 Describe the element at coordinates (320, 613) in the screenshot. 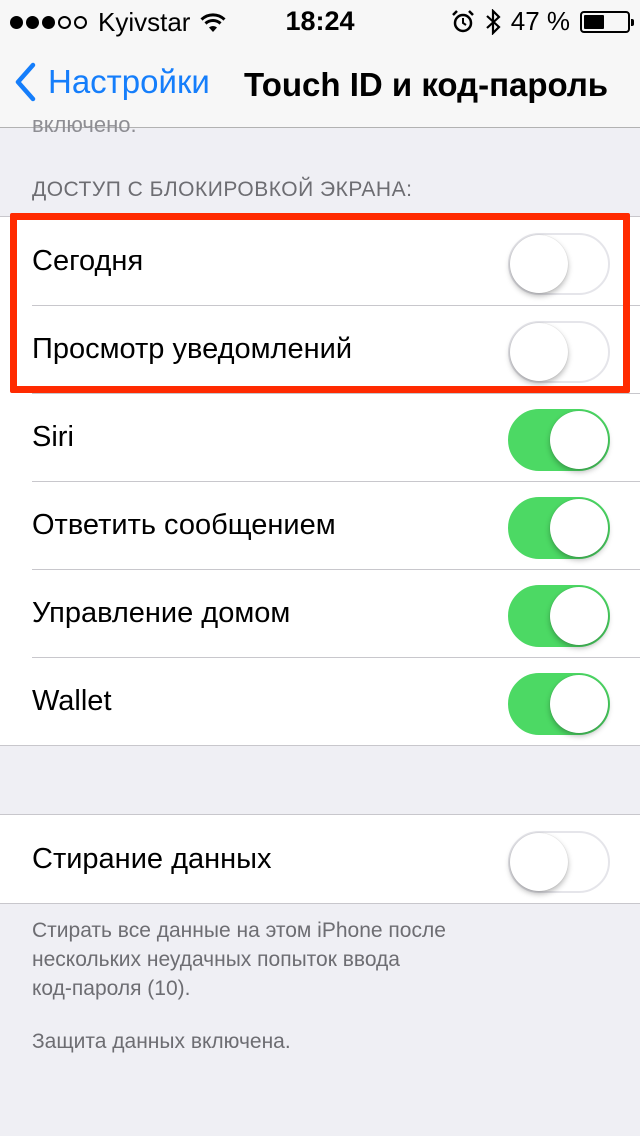

I see `setting-row-home-control: Управление домом` at that location.